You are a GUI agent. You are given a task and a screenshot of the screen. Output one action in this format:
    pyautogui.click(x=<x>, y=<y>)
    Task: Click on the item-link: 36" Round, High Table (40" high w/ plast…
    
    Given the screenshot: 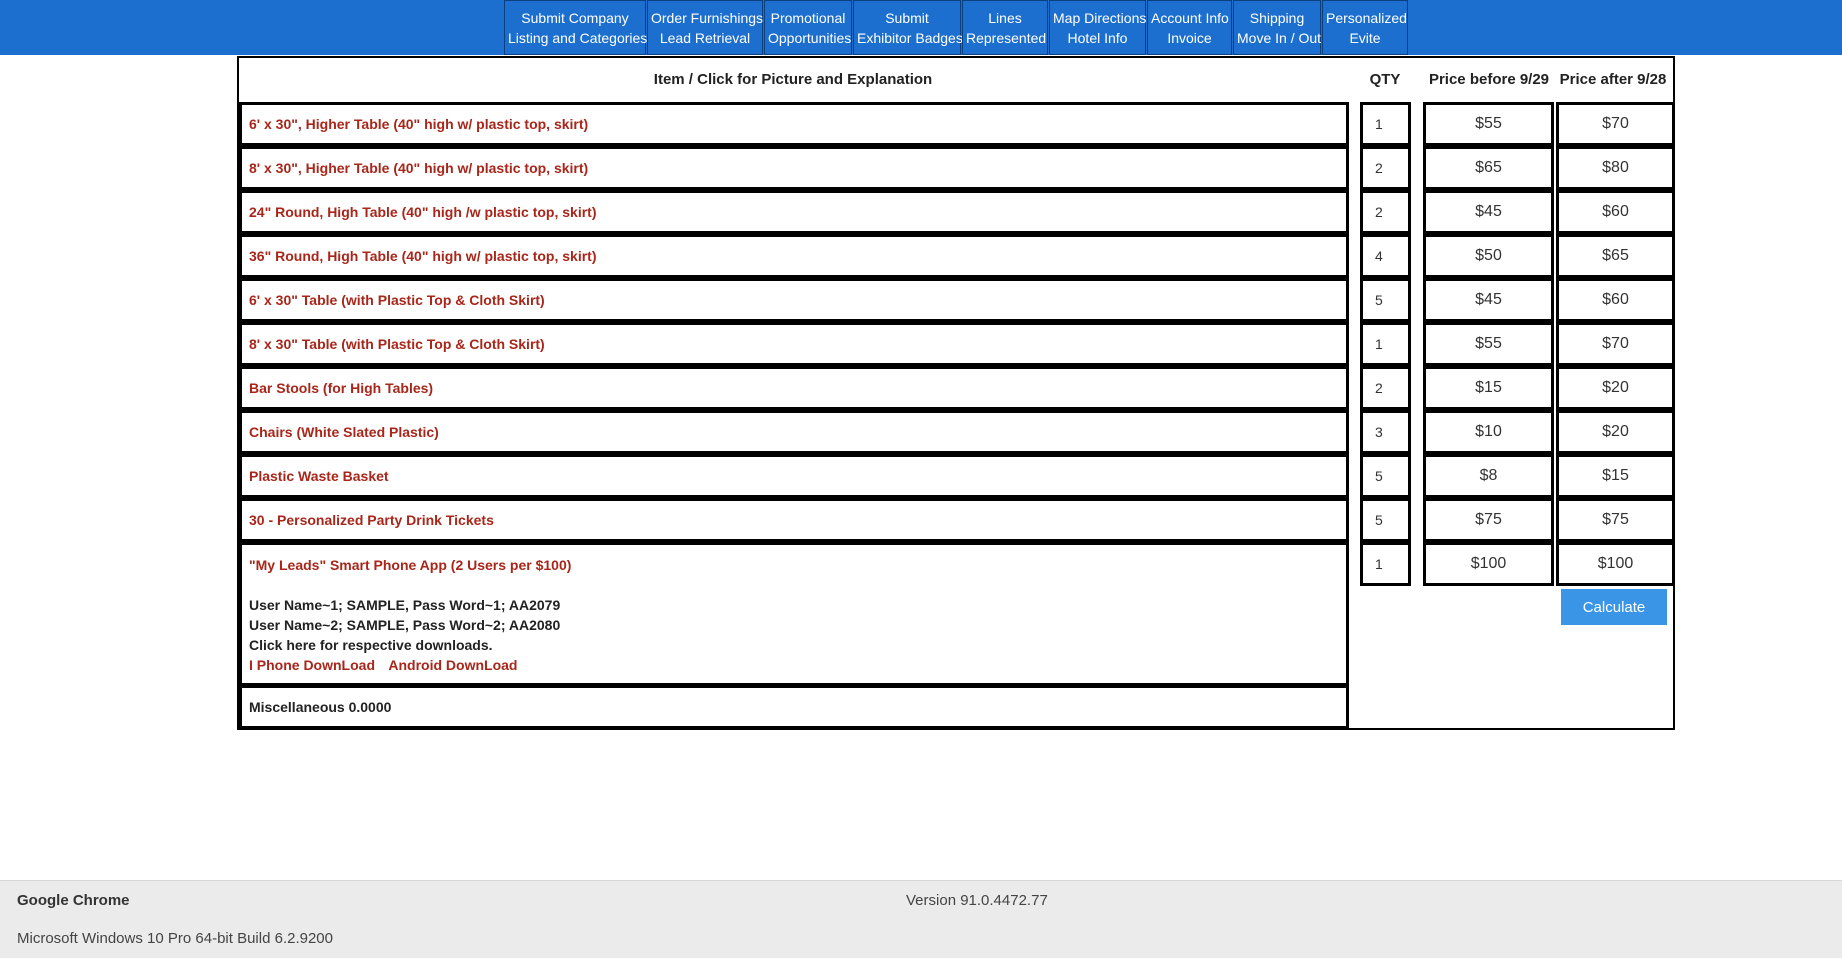 What is the action you would take?
    pyautogui.click(x=794, y=256)
    